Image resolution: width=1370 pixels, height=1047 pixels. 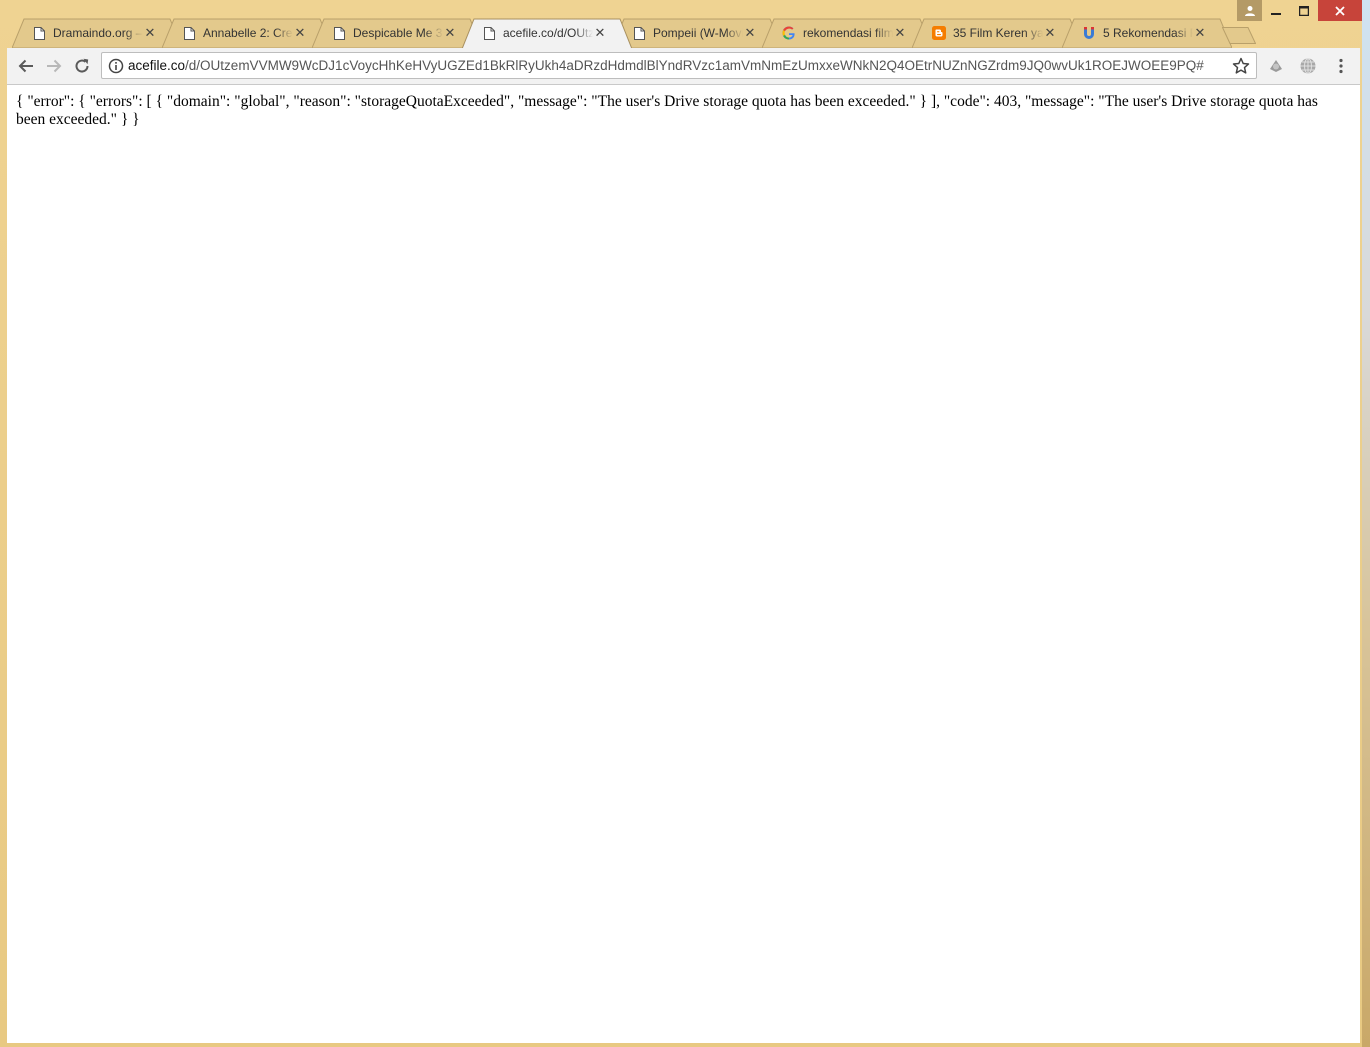 I want to click on arrow-left-icon, so click(x=25, y=66).